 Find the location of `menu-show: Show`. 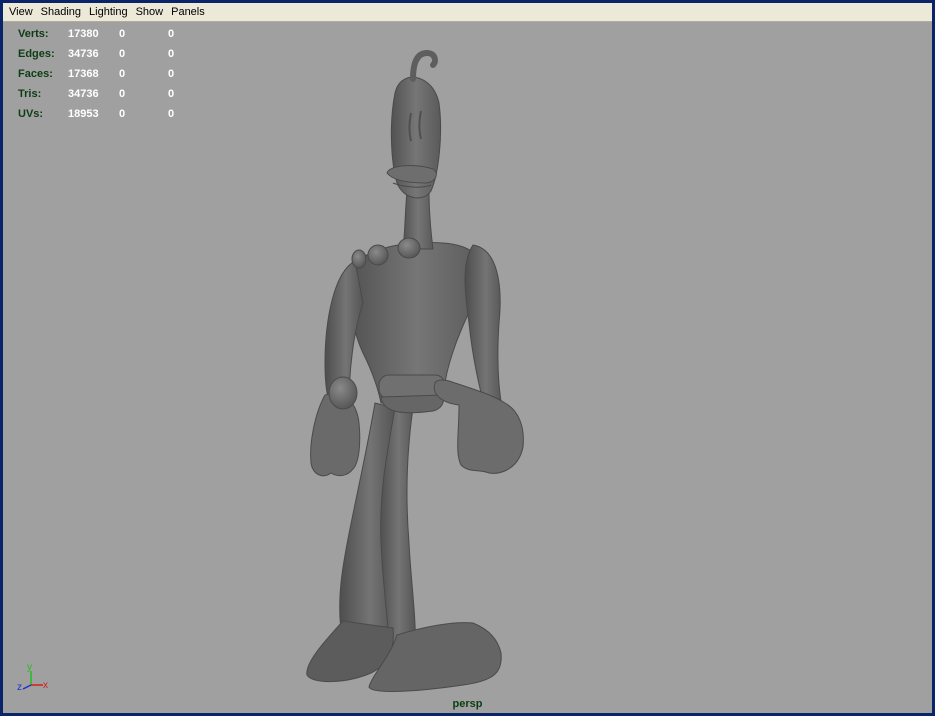

menu-show: Show is located at coordinates (150, 12).